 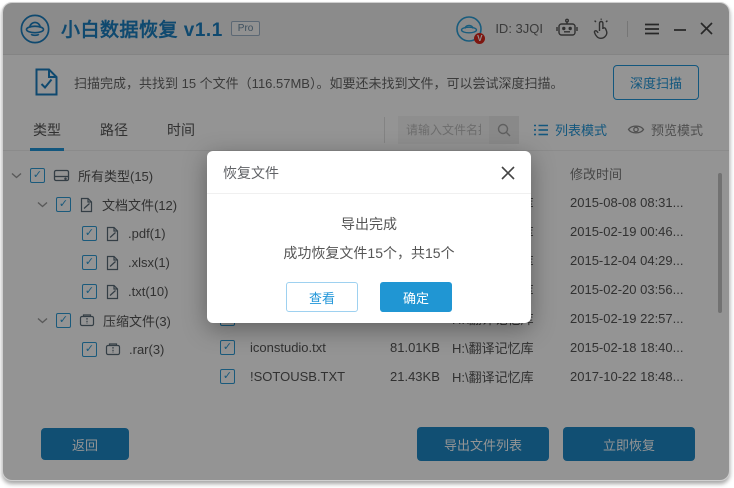 What do you see at coordinates (369, 253) in the screenshot?
I see `dialog-message-line2: 成功恢复文件15个，共15个` at bounding box center [369, 253].